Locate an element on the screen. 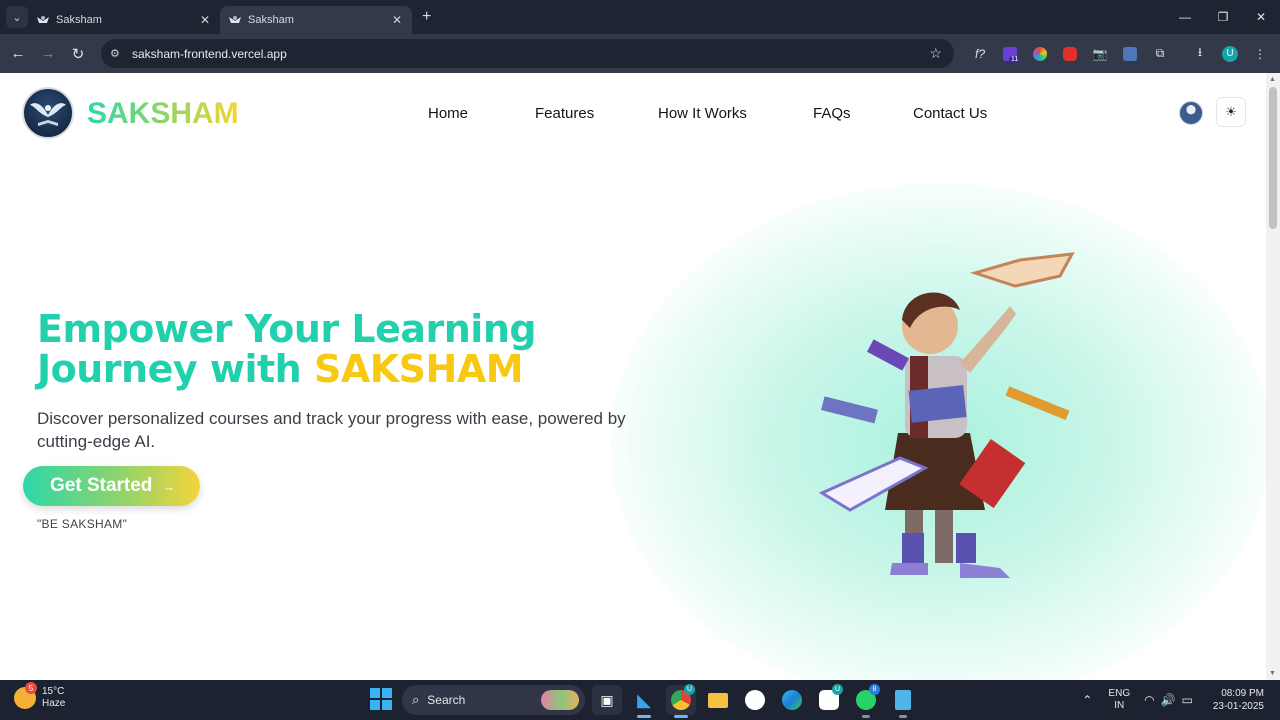 This screenshot has height=720, width=1280. font-extension-icon: f? is located at coordinates (980, 54).